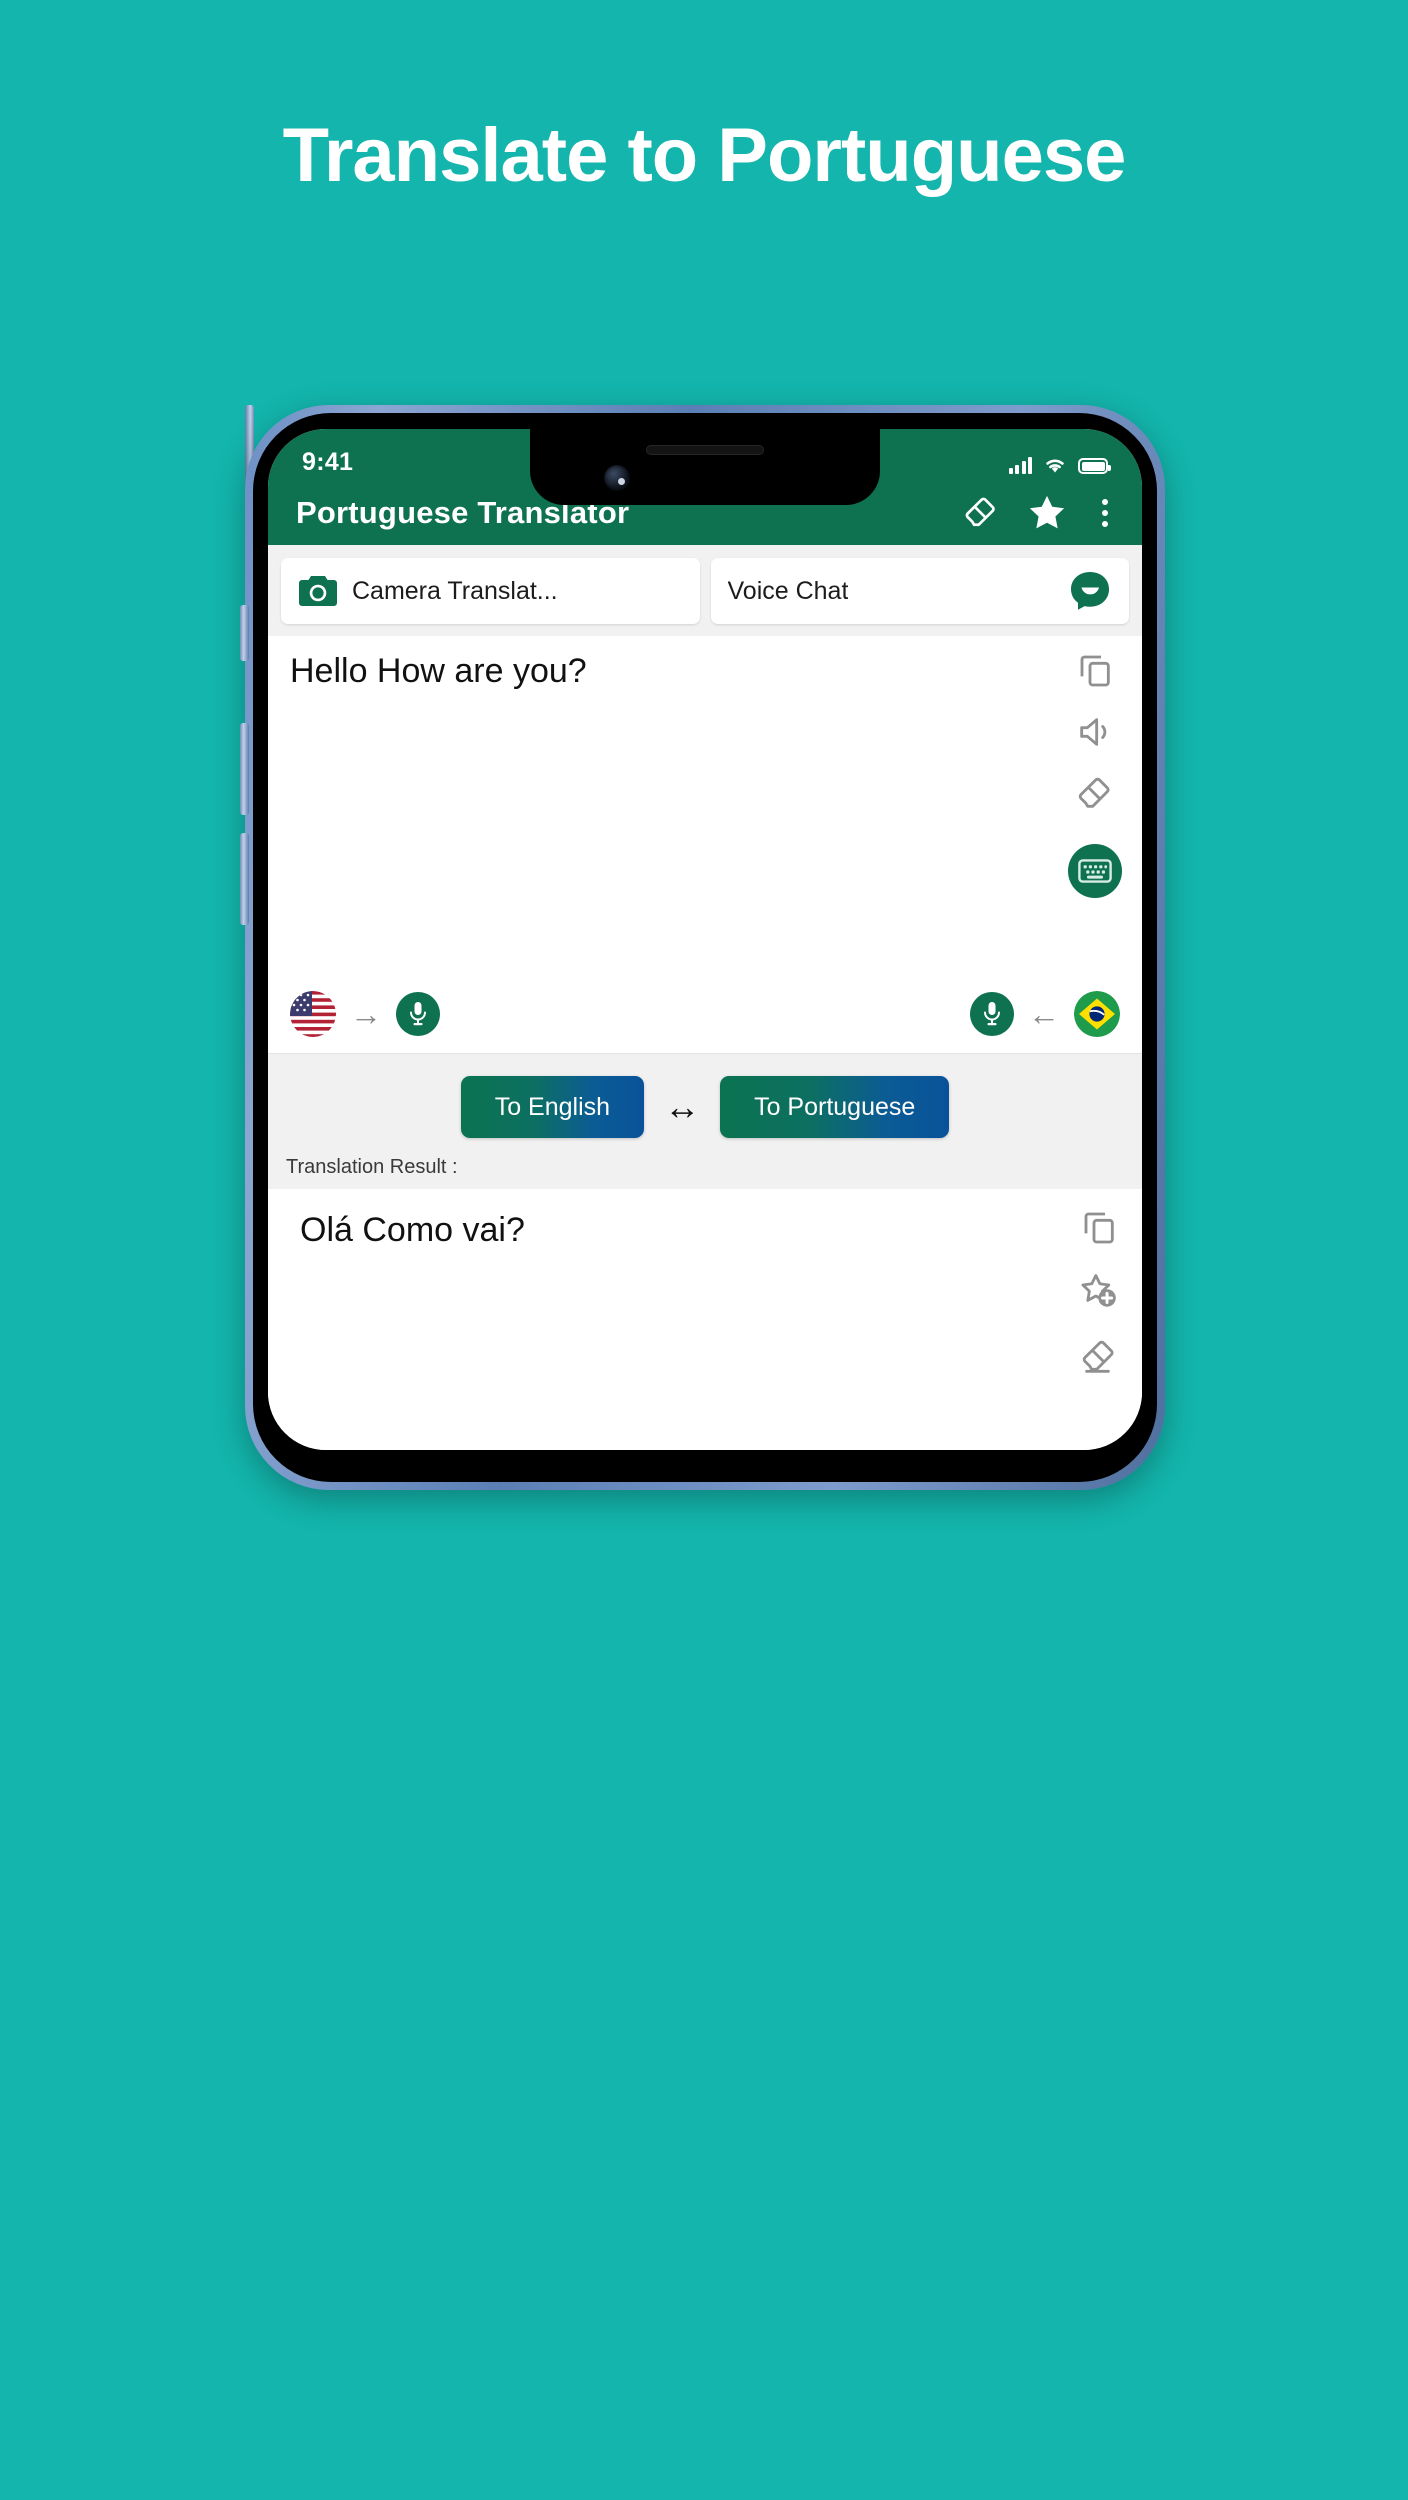  I want to click on translation-direction-row: To English ↔ To Portuguese, so click(705, 1107).